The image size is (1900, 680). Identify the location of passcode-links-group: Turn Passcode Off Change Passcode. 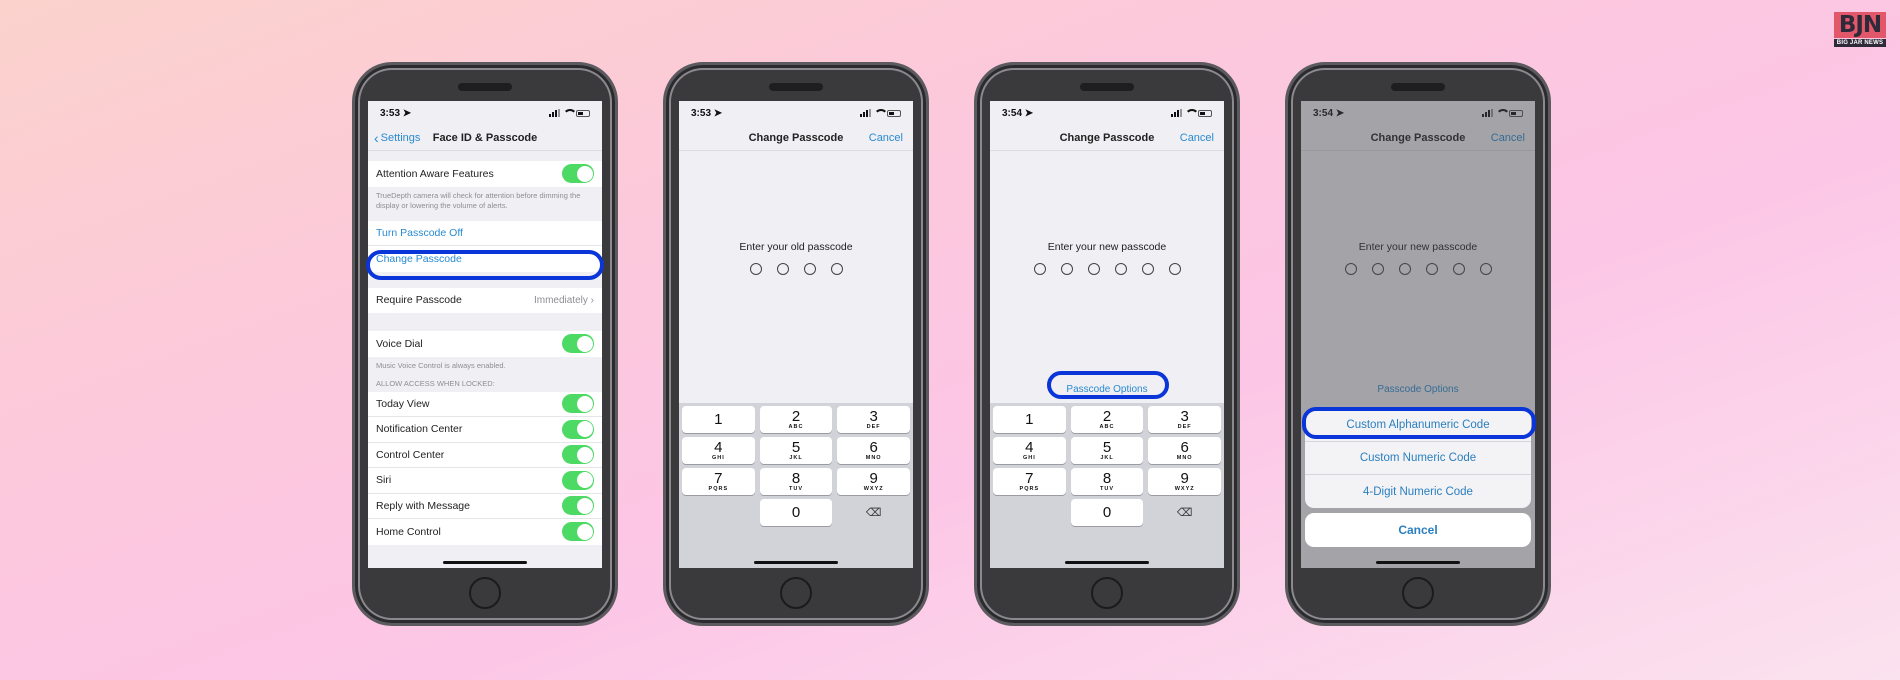
(485, 246).